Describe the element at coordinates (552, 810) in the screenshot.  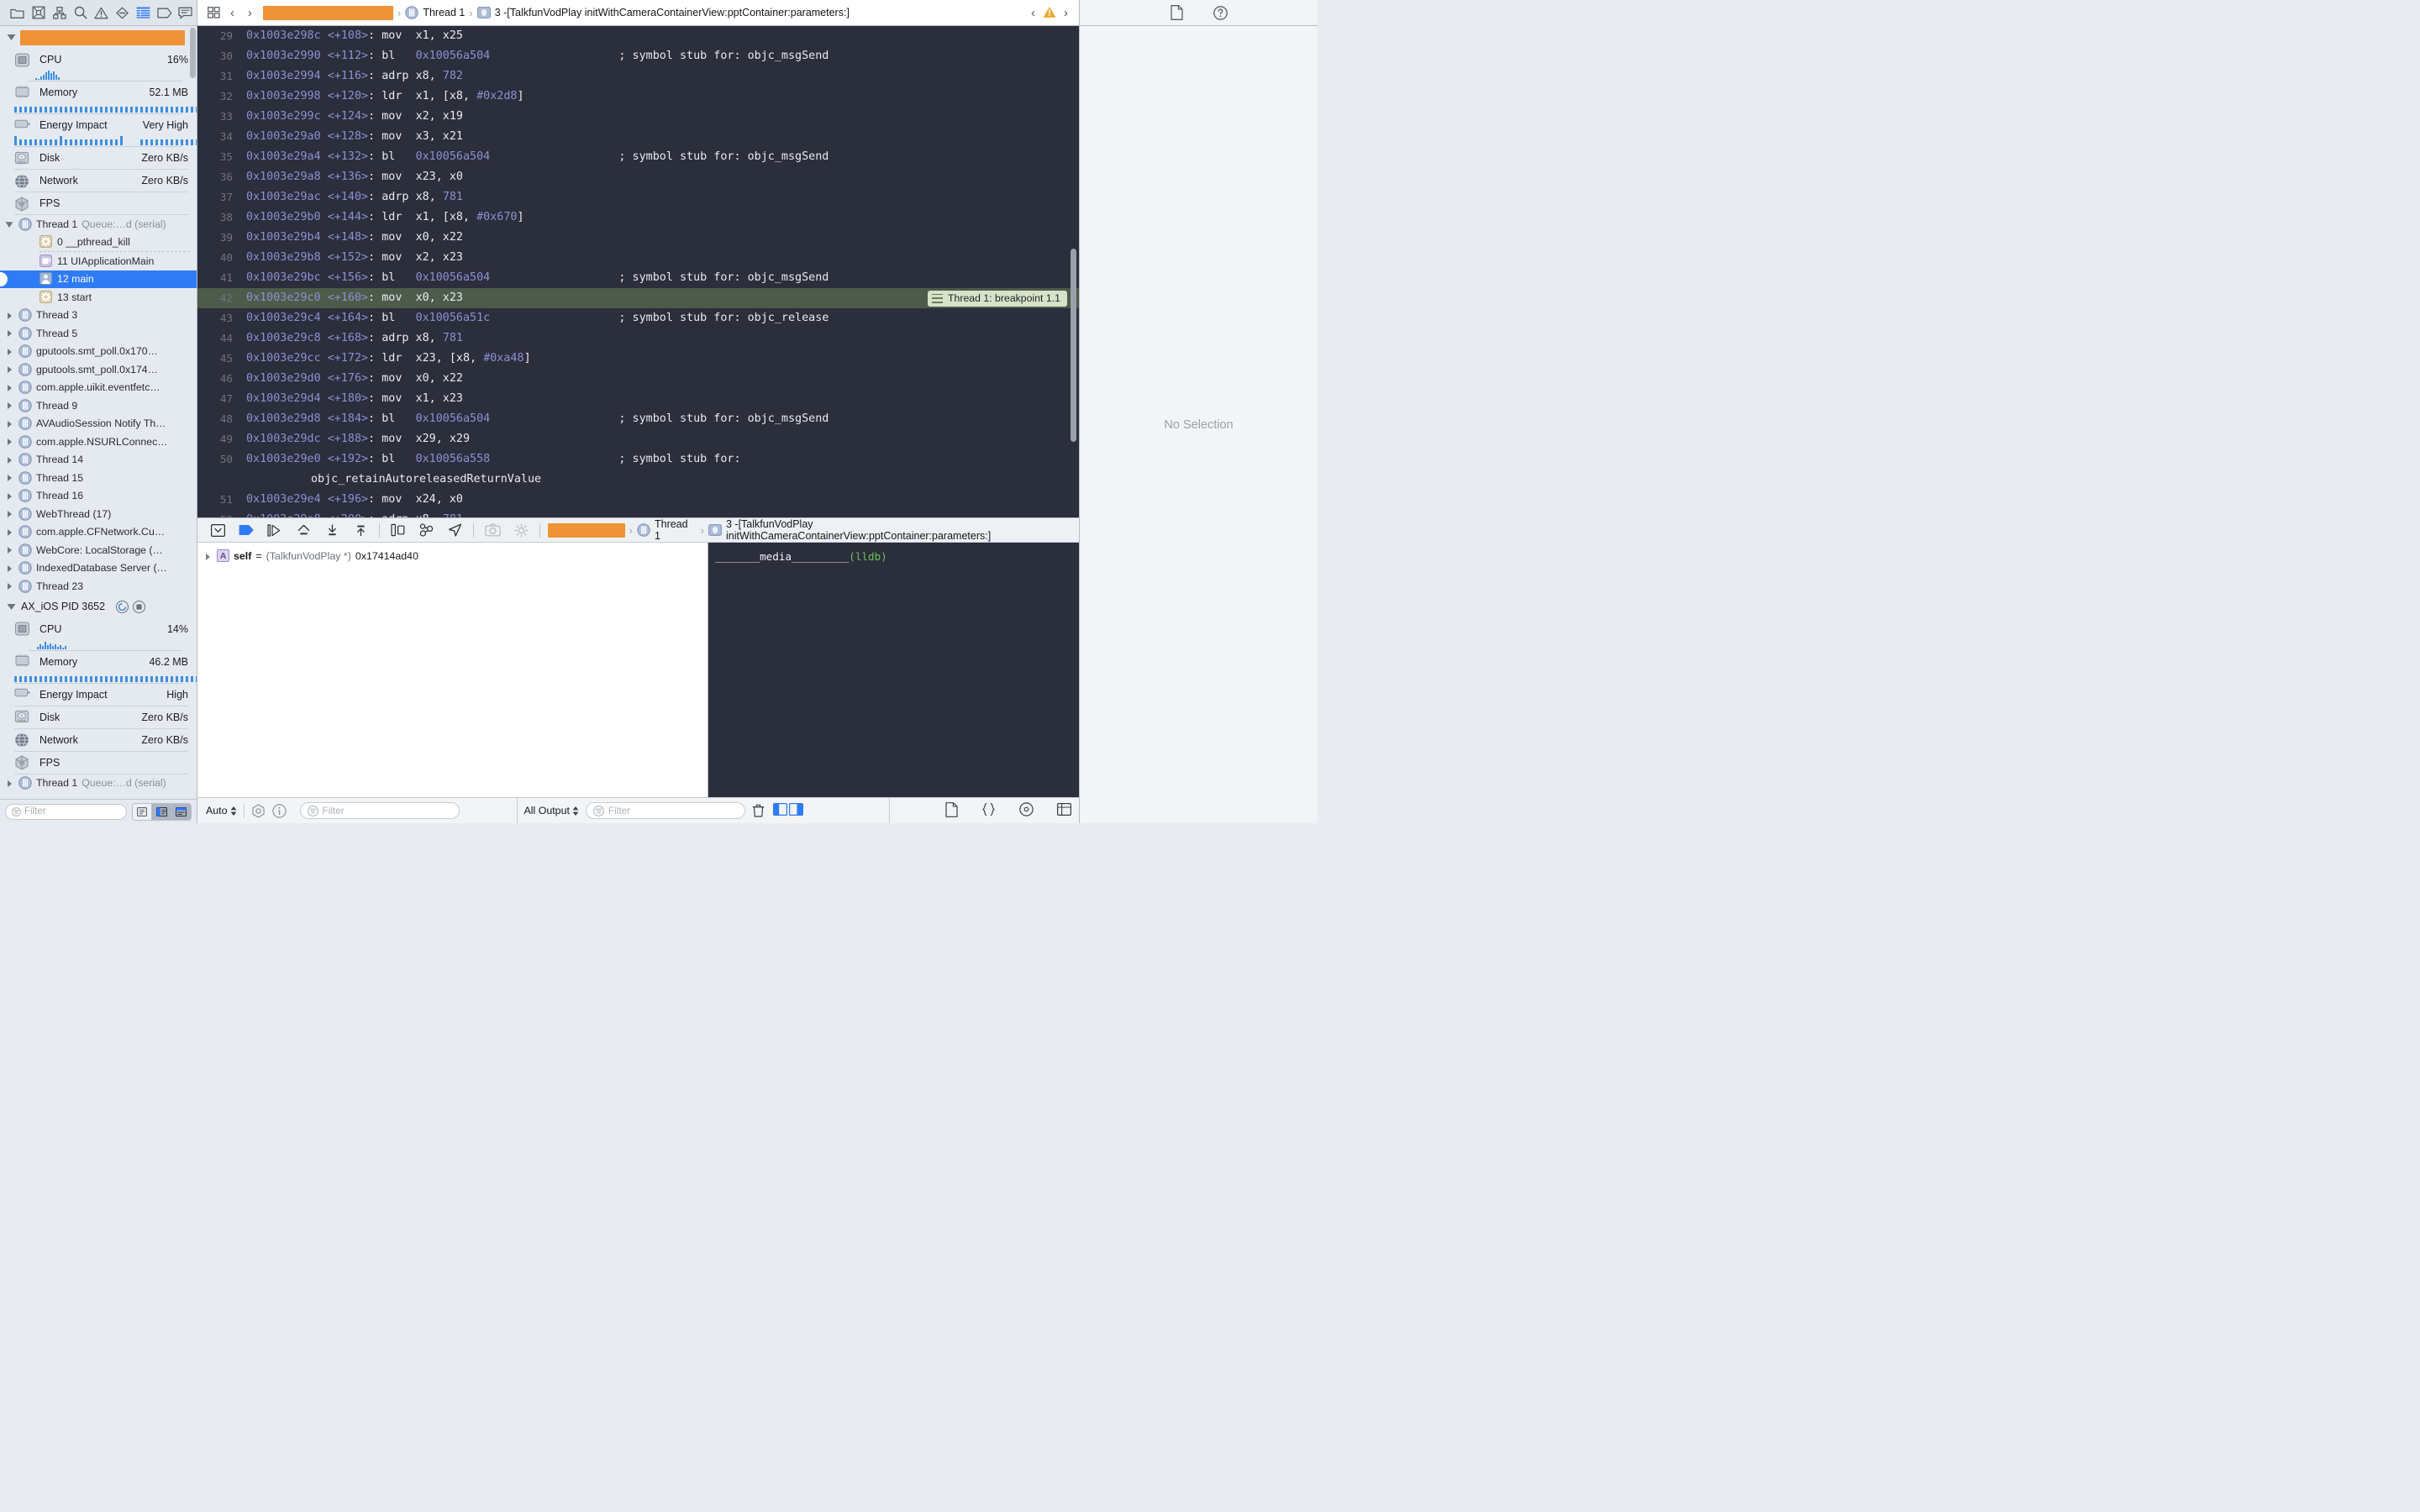
I see `console-scope-menu: All Output` at that location.